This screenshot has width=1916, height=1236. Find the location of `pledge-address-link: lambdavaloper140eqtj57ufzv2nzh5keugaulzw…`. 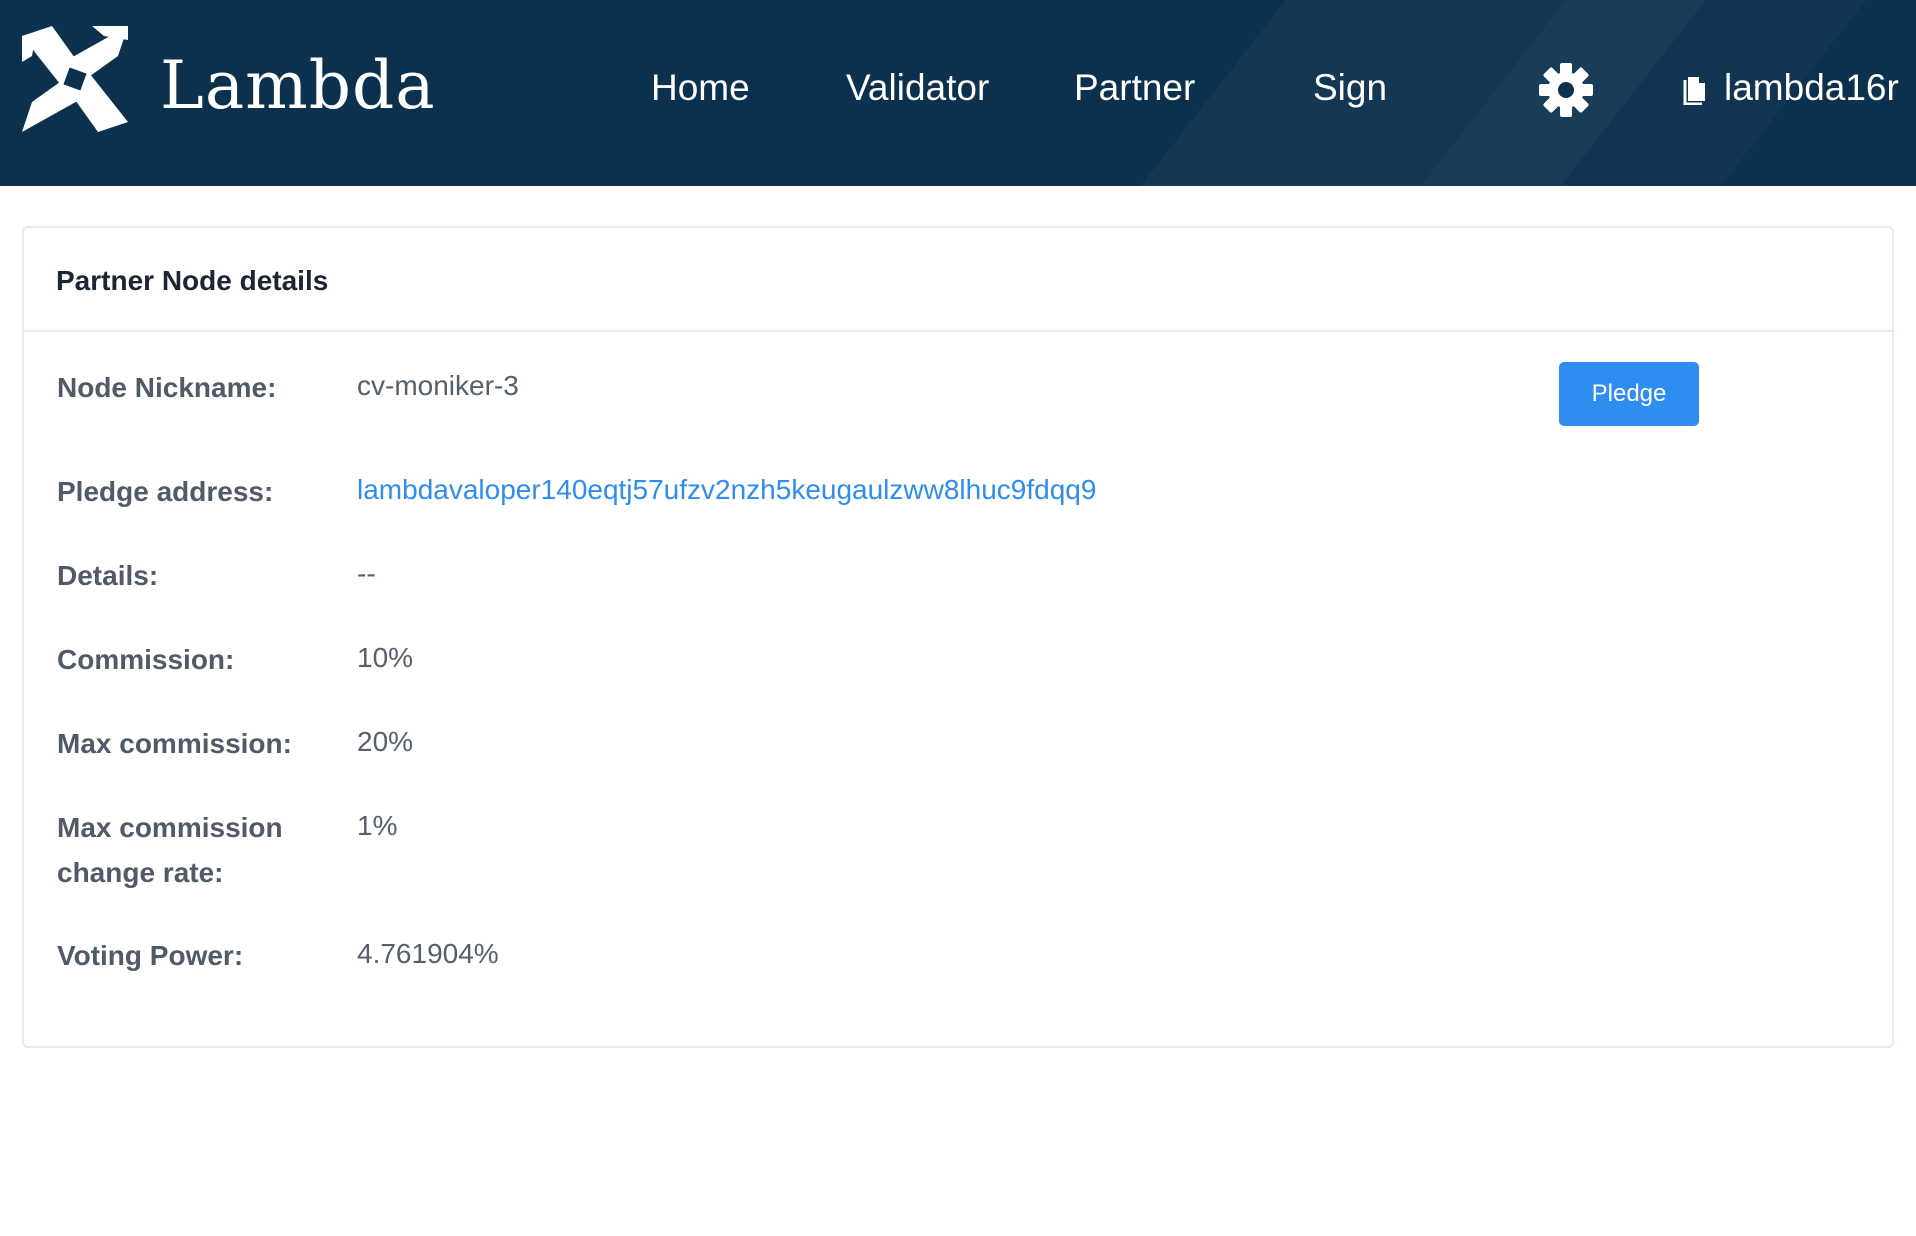

pledge-address-link: lambdavaloper140eqtj57ufzv2nzh5keugaulzw… is located at coordinates (726, 490).